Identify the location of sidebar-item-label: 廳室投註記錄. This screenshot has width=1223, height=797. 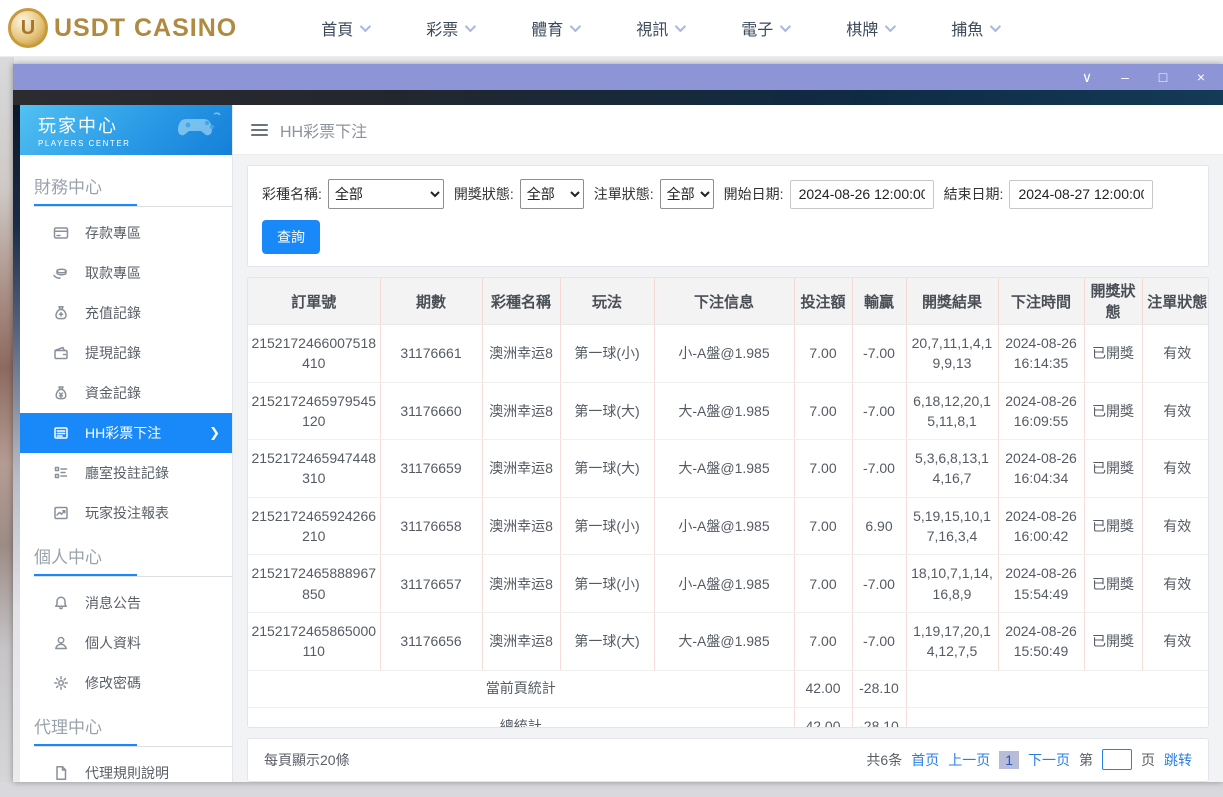
(127, 473).